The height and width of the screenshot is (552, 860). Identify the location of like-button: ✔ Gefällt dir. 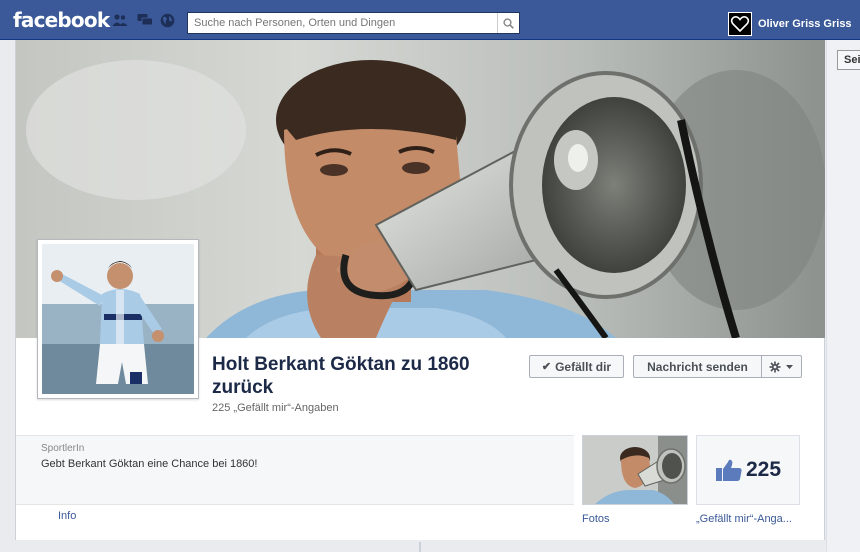
(576, 366).